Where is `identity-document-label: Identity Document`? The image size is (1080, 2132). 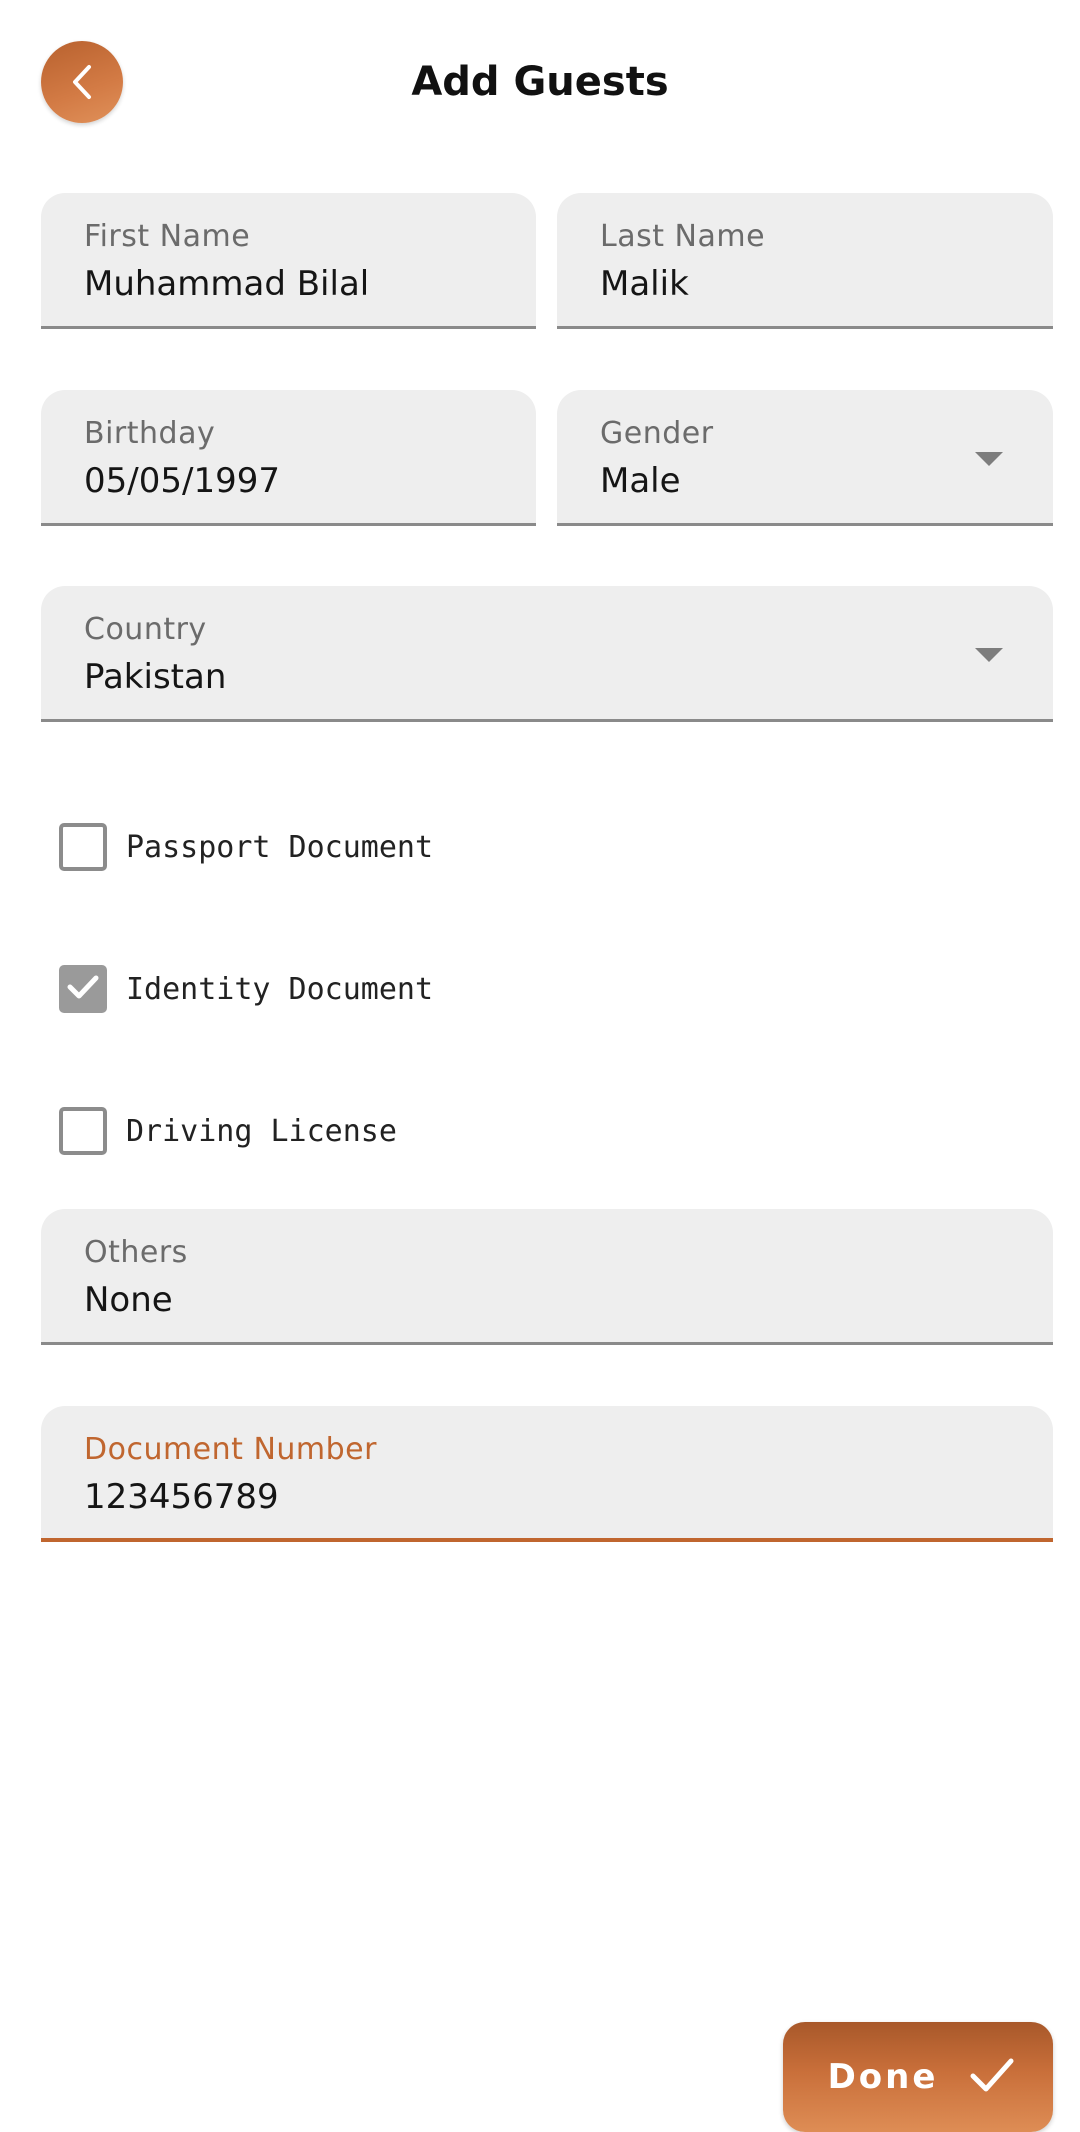 identity-document-label: Identity Document is located at coordinates (280, 989).